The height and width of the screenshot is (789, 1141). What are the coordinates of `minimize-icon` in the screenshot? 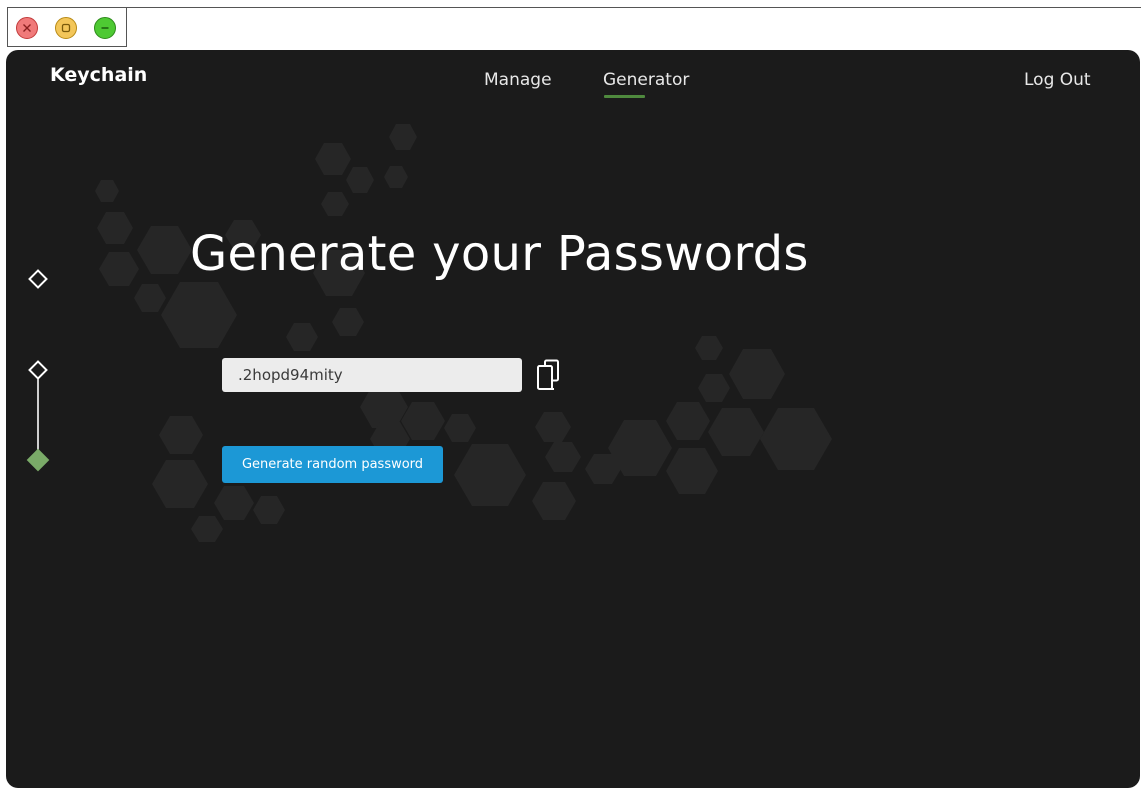 It's located at (105, 28).